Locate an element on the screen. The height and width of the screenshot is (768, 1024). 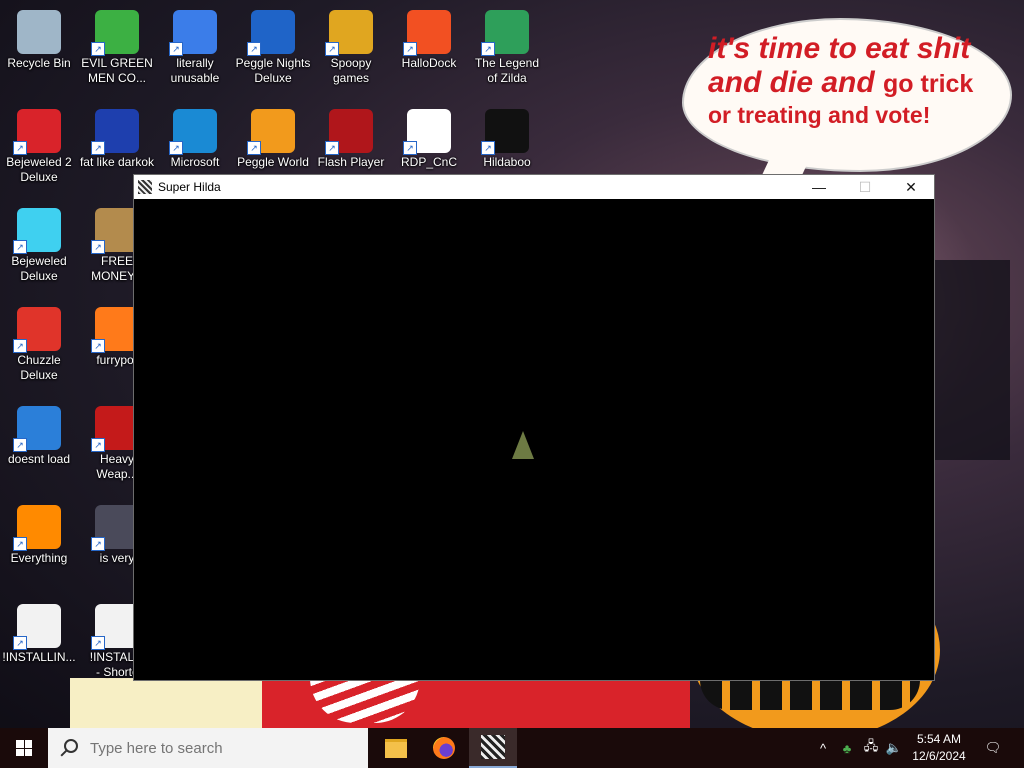
firefox-icon is located at coordinates (444, 748).